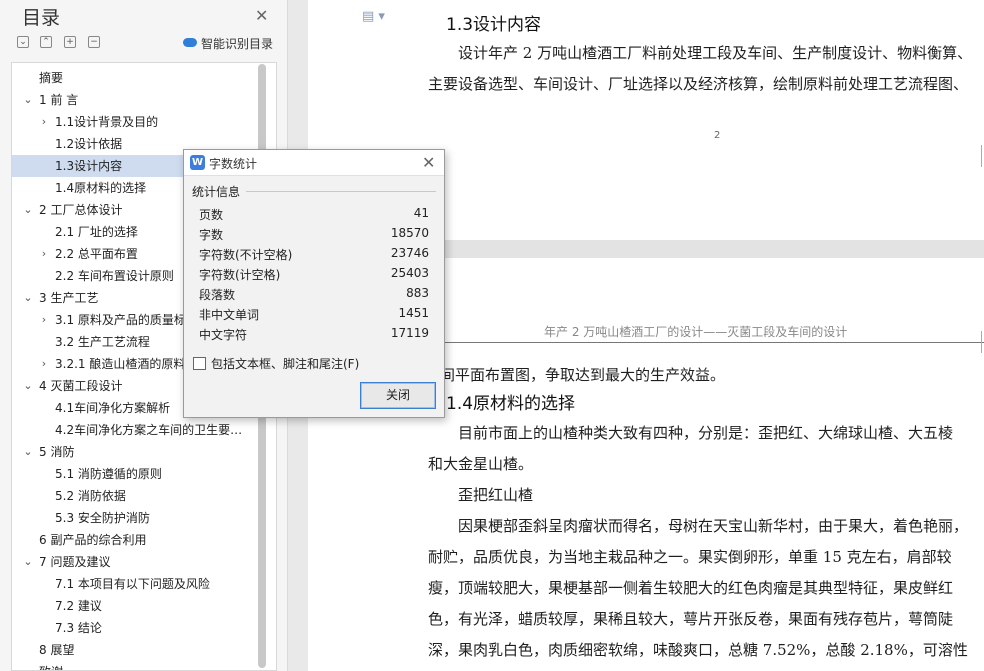  I want to click on toc-item-label: 3 生产工艺, so click(69, 298).